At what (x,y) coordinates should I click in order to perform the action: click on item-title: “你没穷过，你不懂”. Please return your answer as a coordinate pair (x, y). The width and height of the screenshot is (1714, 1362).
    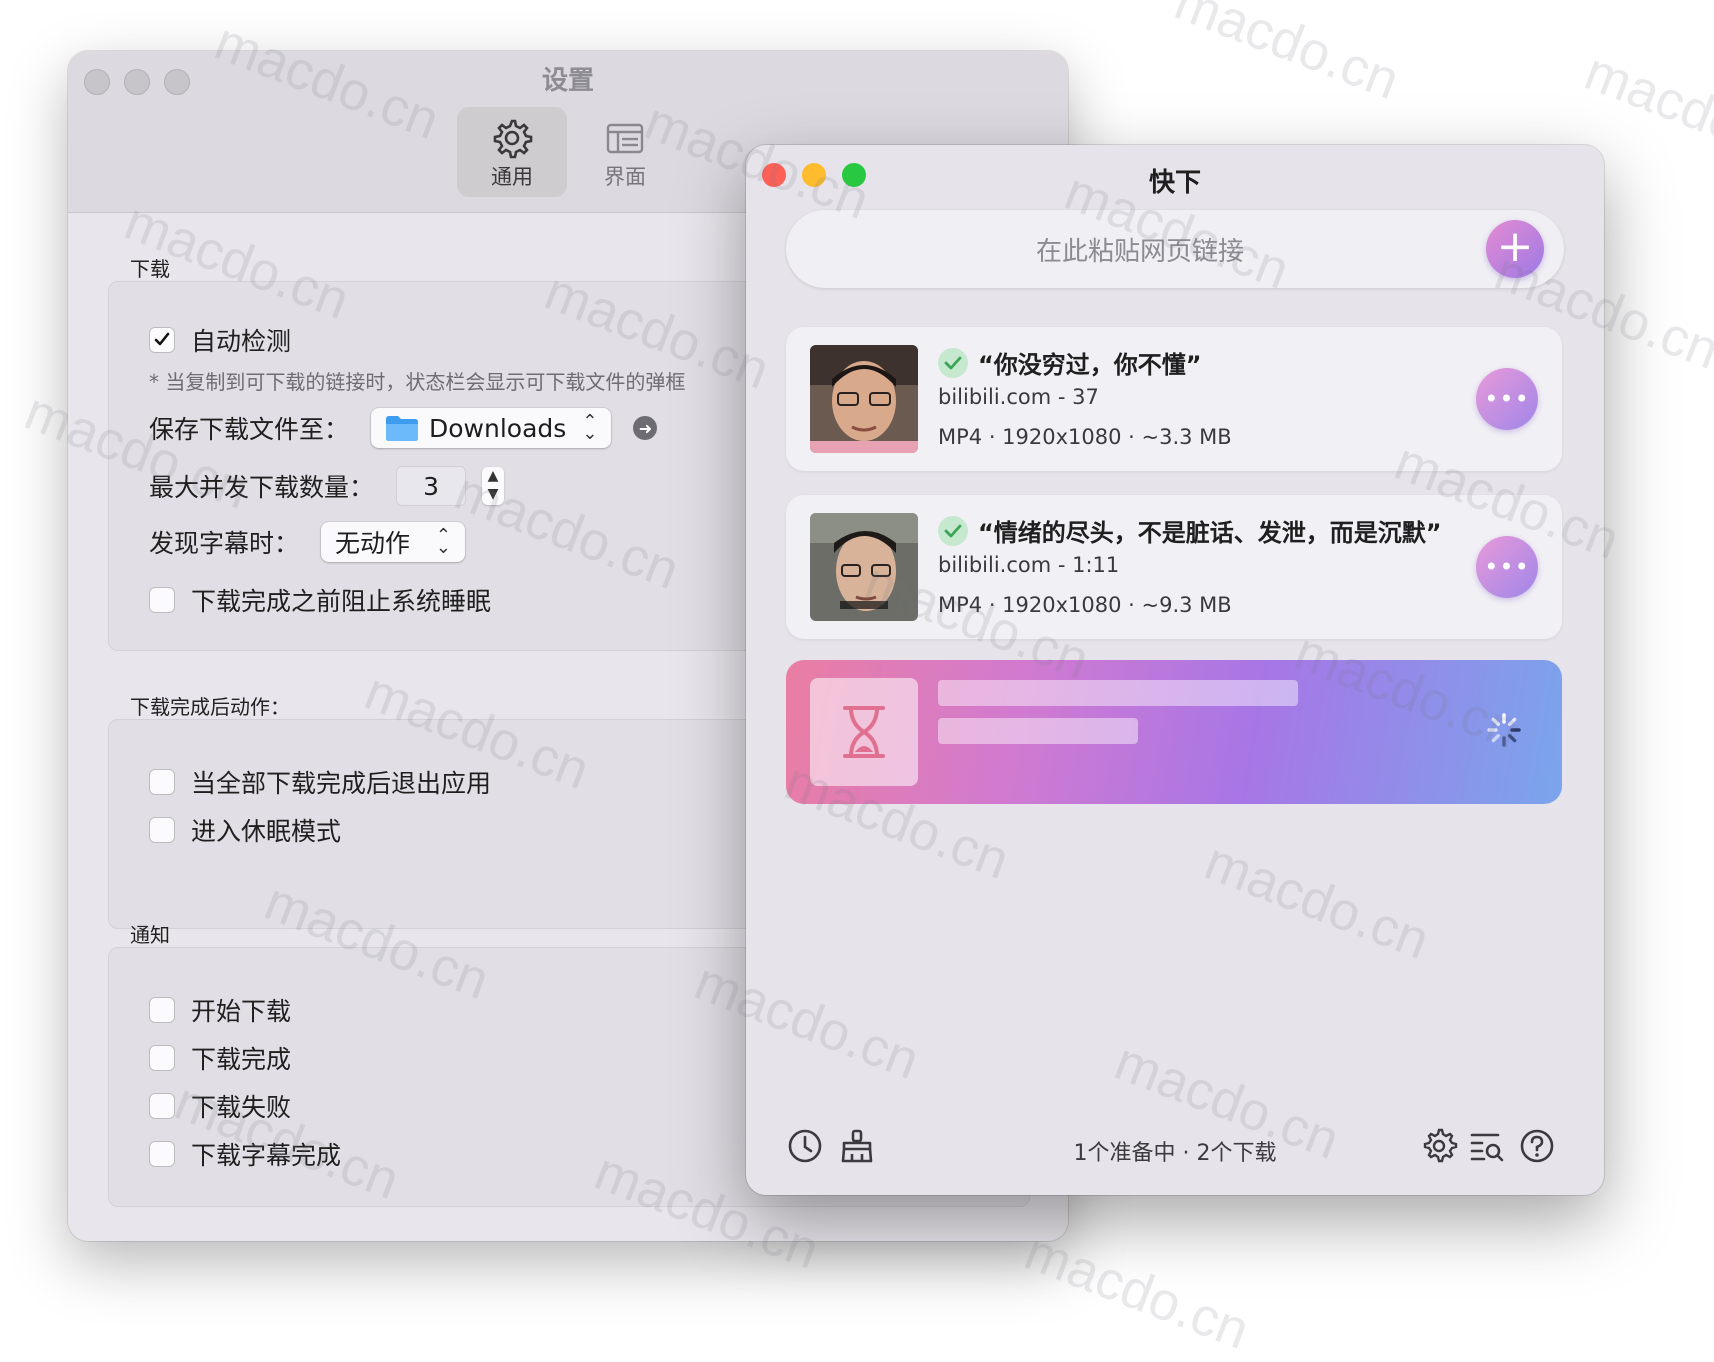
    Looking at the image, I should click on (1070, 362).